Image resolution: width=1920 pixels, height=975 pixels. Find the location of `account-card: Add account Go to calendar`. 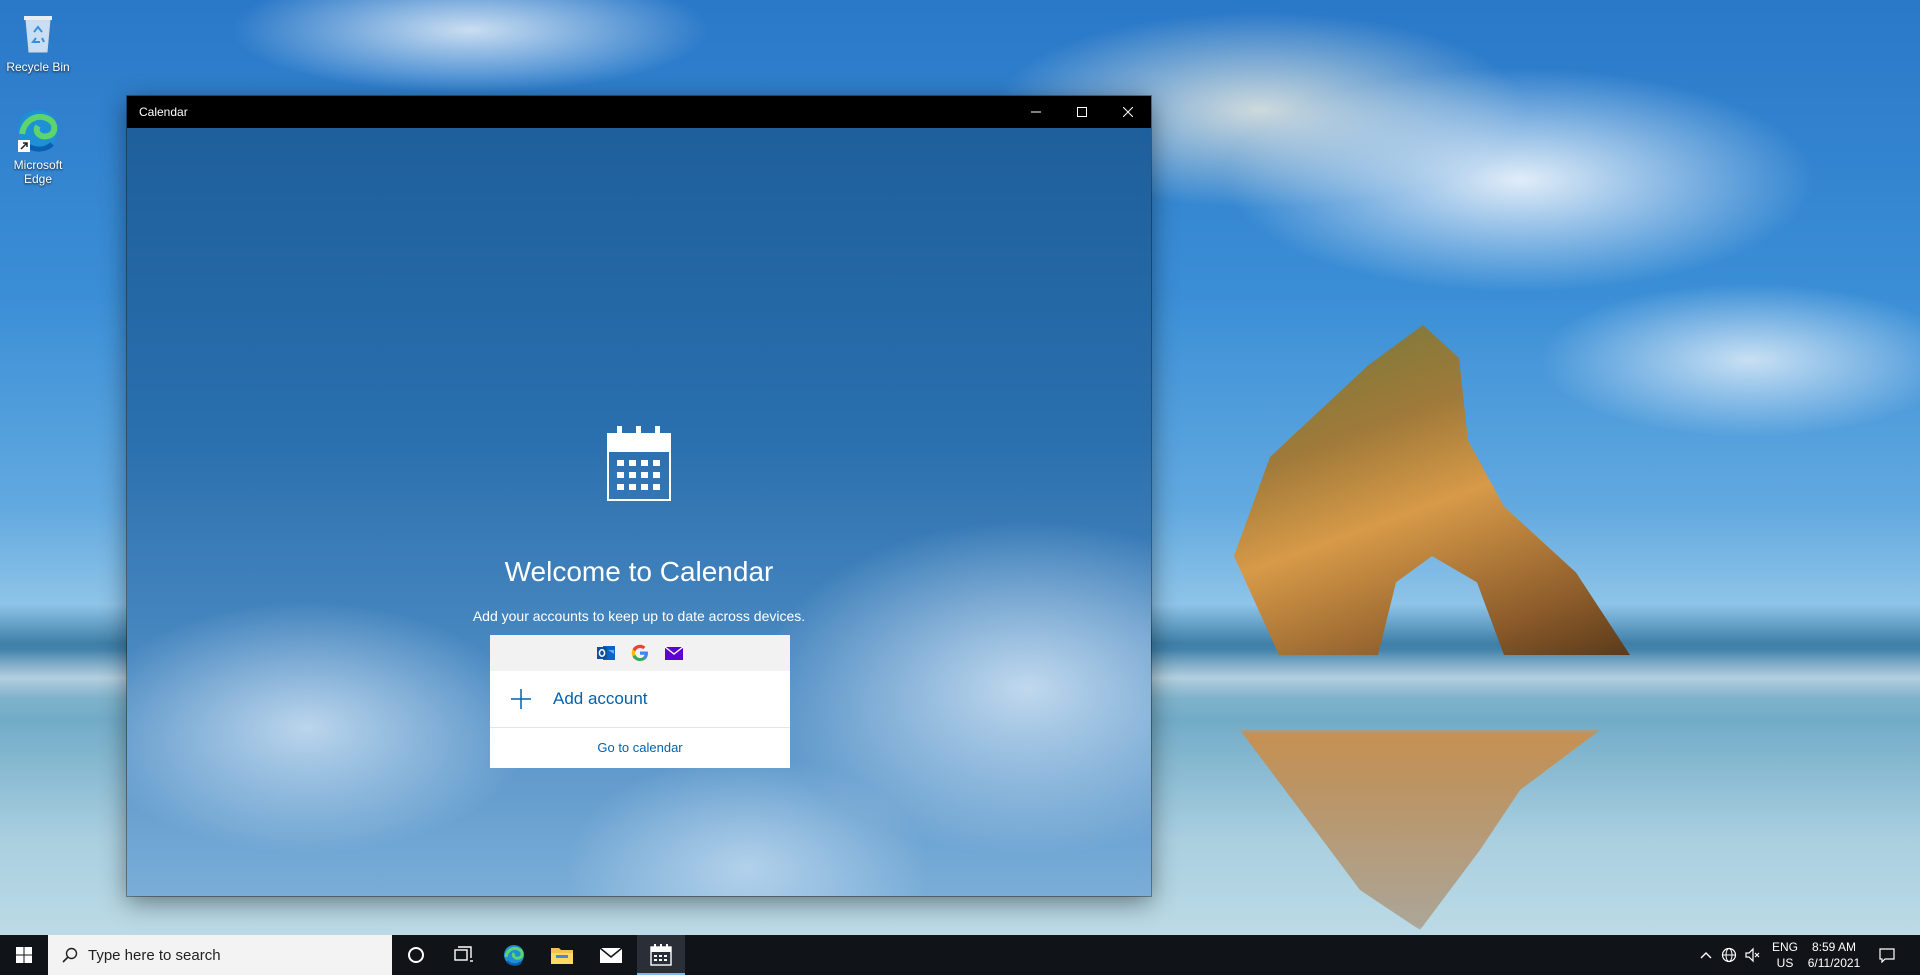

account-card: Add account Go to calendar is located at coordinates (640, 701).